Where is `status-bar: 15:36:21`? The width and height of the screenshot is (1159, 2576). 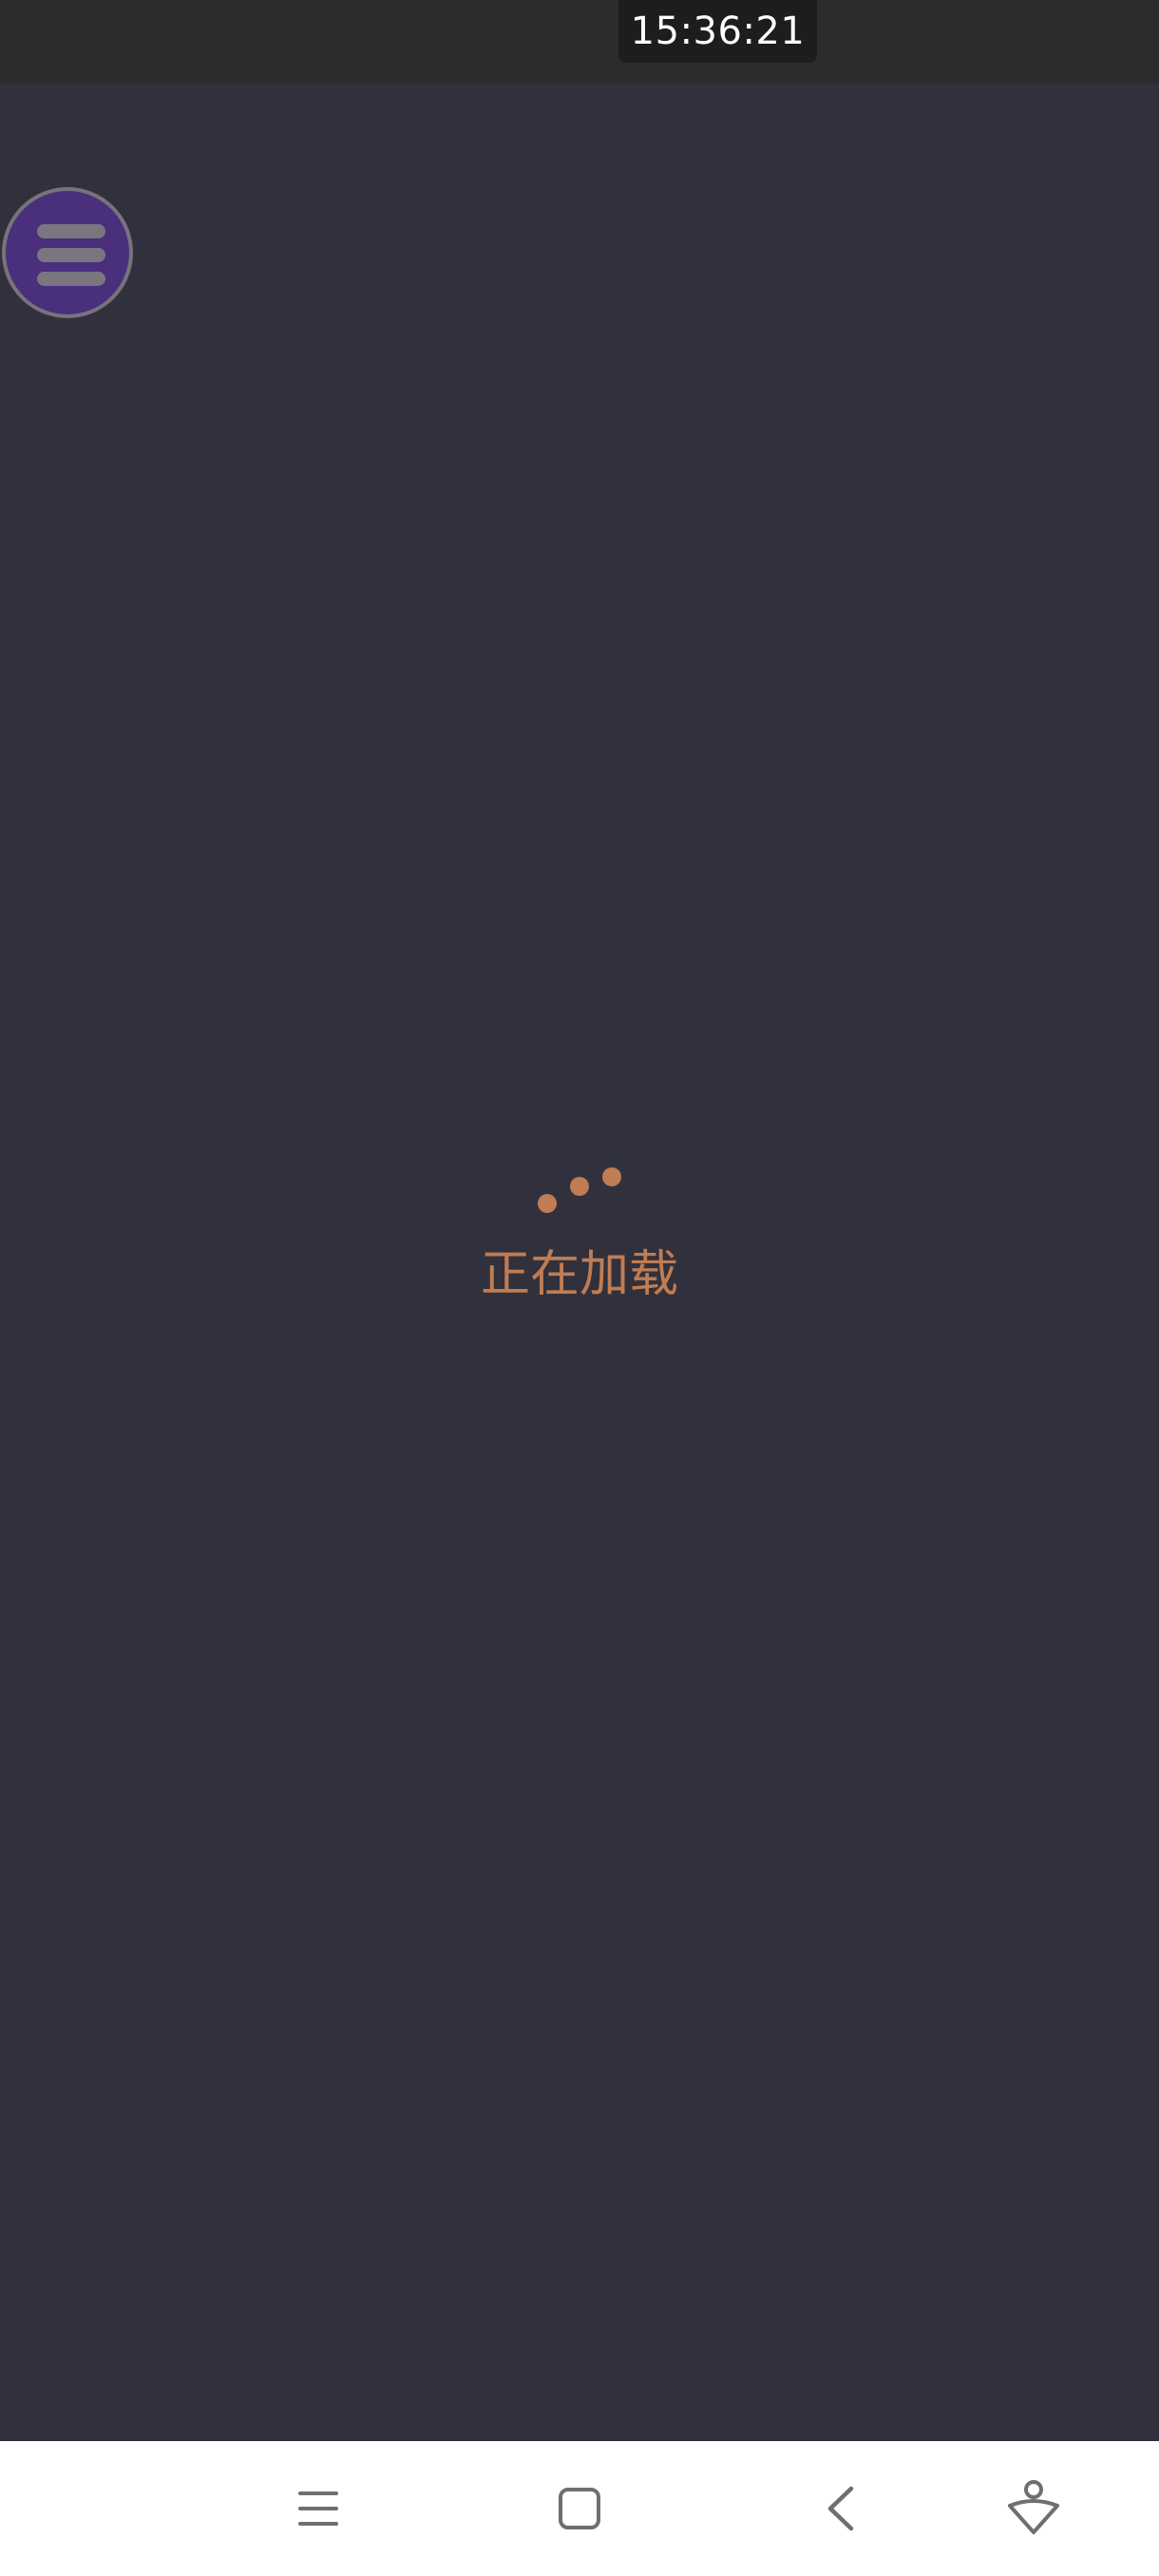 status-bar: 15:36:21 is located at coordinates (579, 42).